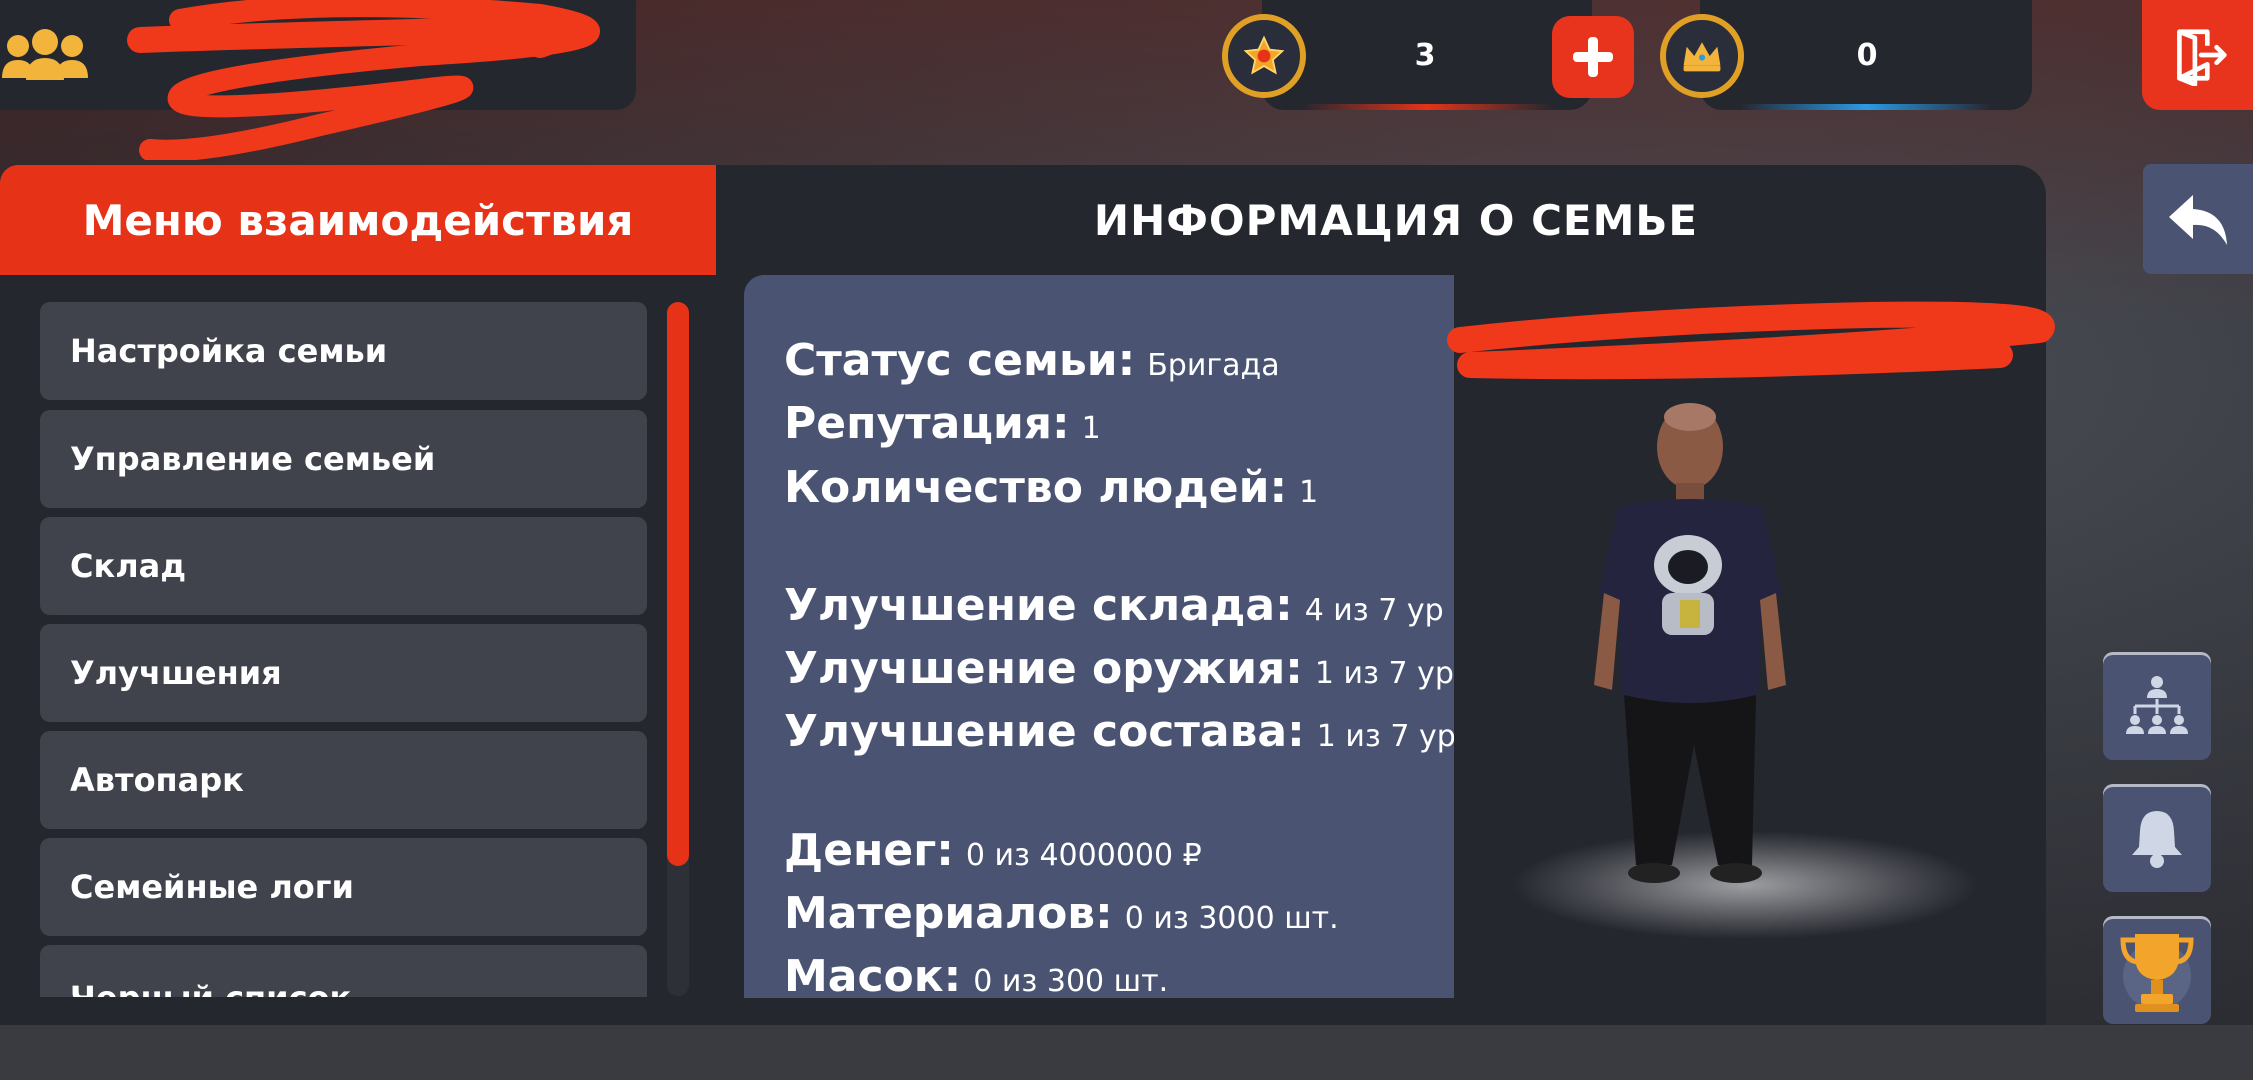  I want to click on masks-row: Масок: 0 из 300 шт., so click(976, 974).